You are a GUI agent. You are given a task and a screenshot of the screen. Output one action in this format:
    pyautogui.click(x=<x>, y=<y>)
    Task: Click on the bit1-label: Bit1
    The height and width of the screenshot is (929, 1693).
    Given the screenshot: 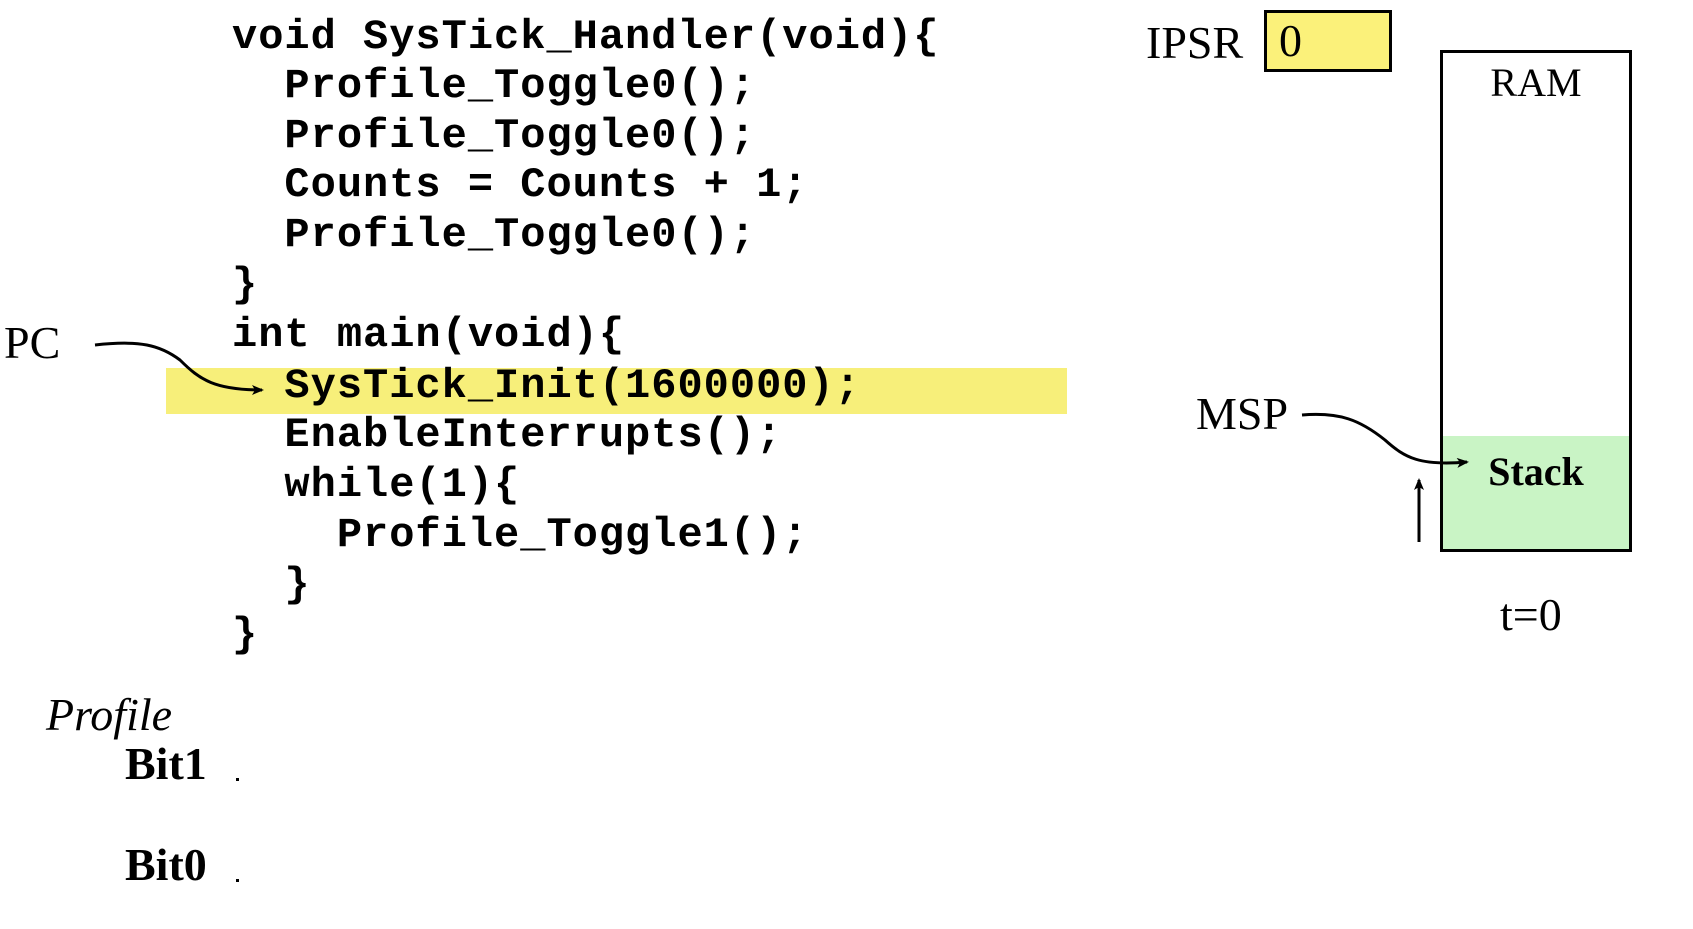 What is the action you would take?
    pyautogui.click(x=166, y=763)
    